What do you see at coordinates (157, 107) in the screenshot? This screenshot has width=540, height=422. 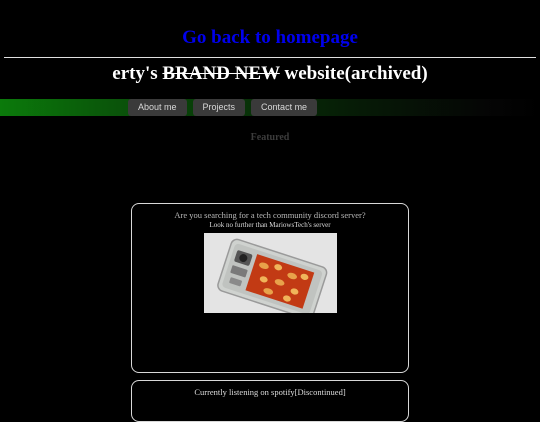 I see `nav-about-me: About me` at bounding box center [157, 107].